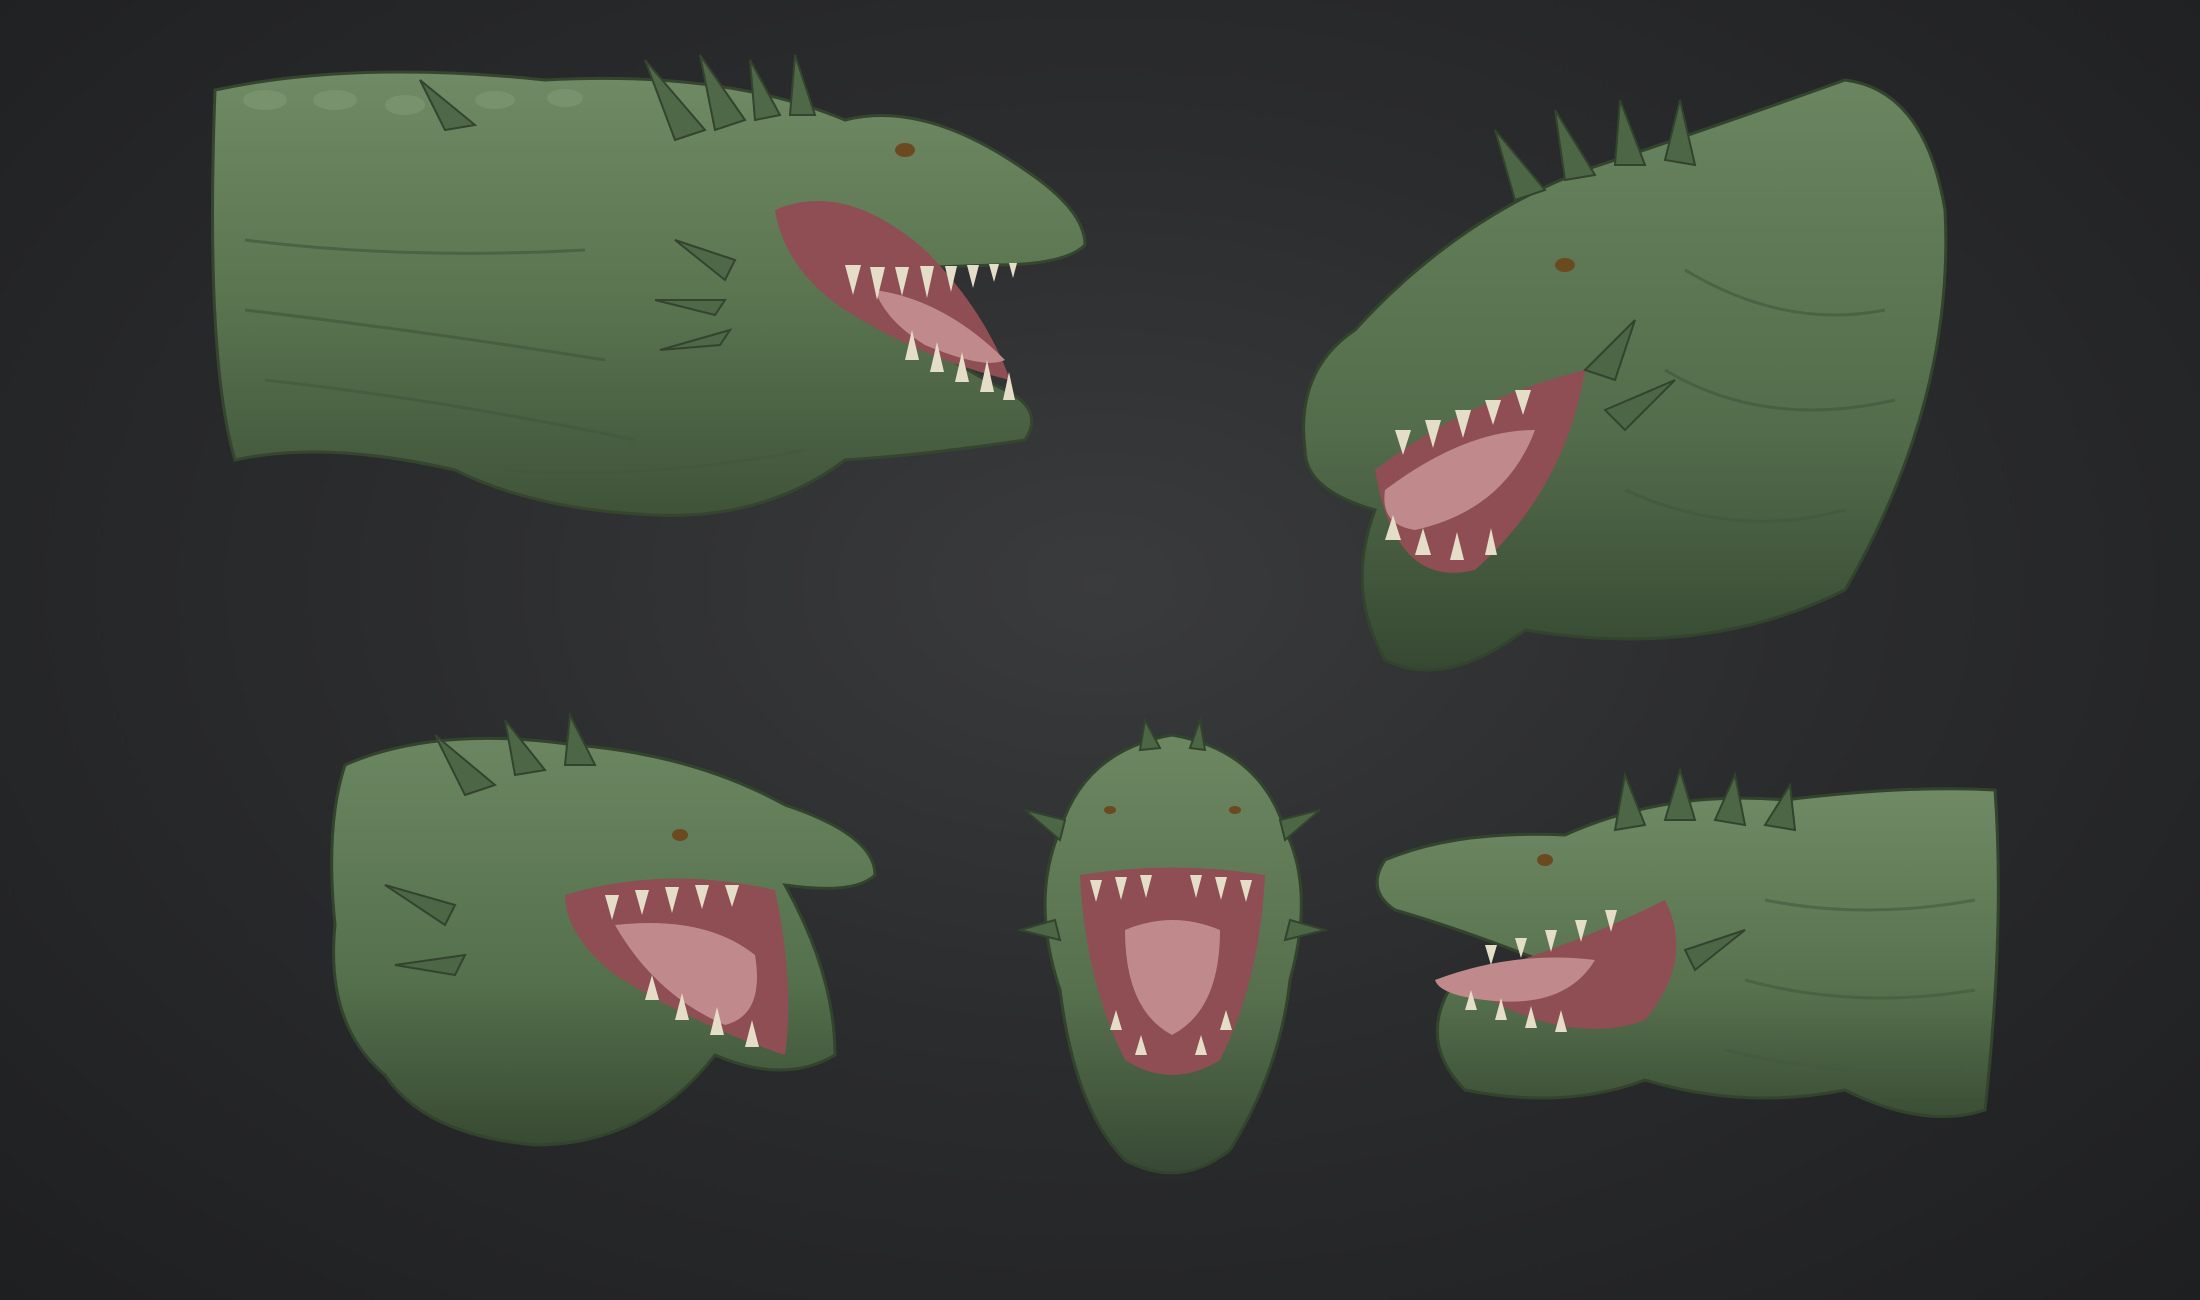 The width and height of the screenshot is (2200, 1300). I want to click on dragon-head-three-quarter-small-svg, so click(603, 929).